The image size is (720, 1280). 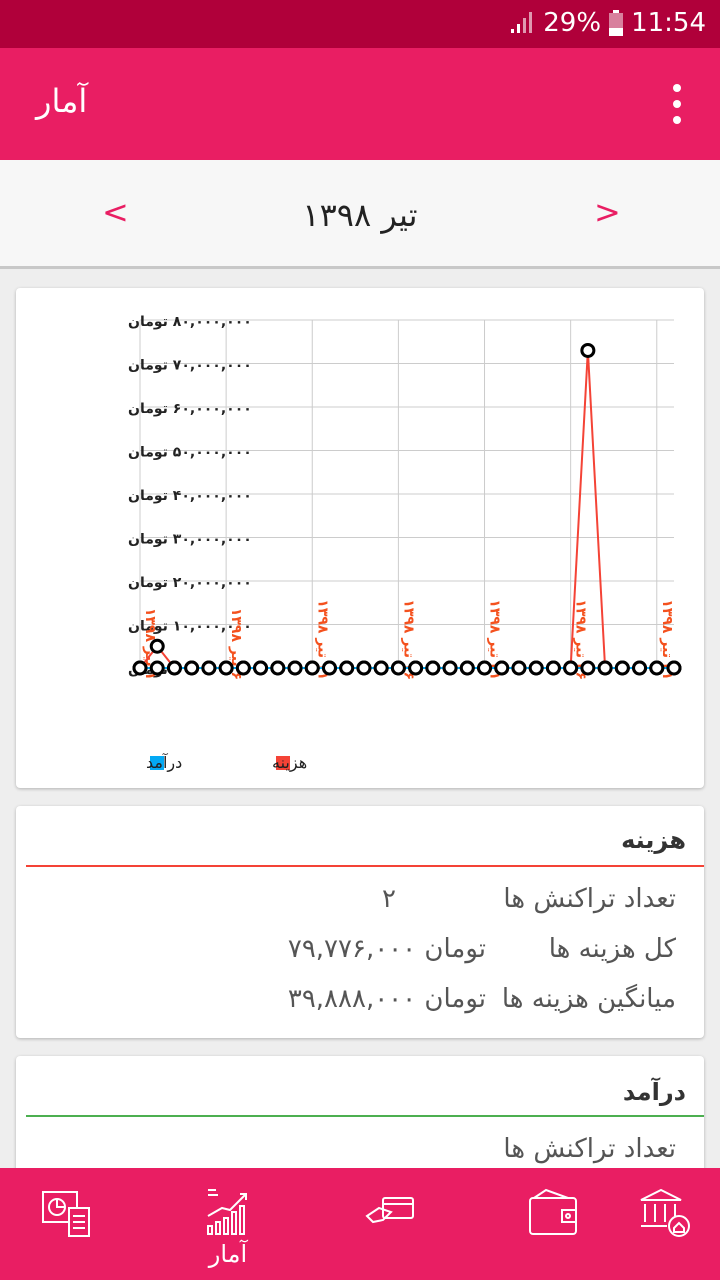 I want to click on expense-average-value: ۳۹,۸۸۸,۰۰۰ تومان, so click(x=386, y=999).